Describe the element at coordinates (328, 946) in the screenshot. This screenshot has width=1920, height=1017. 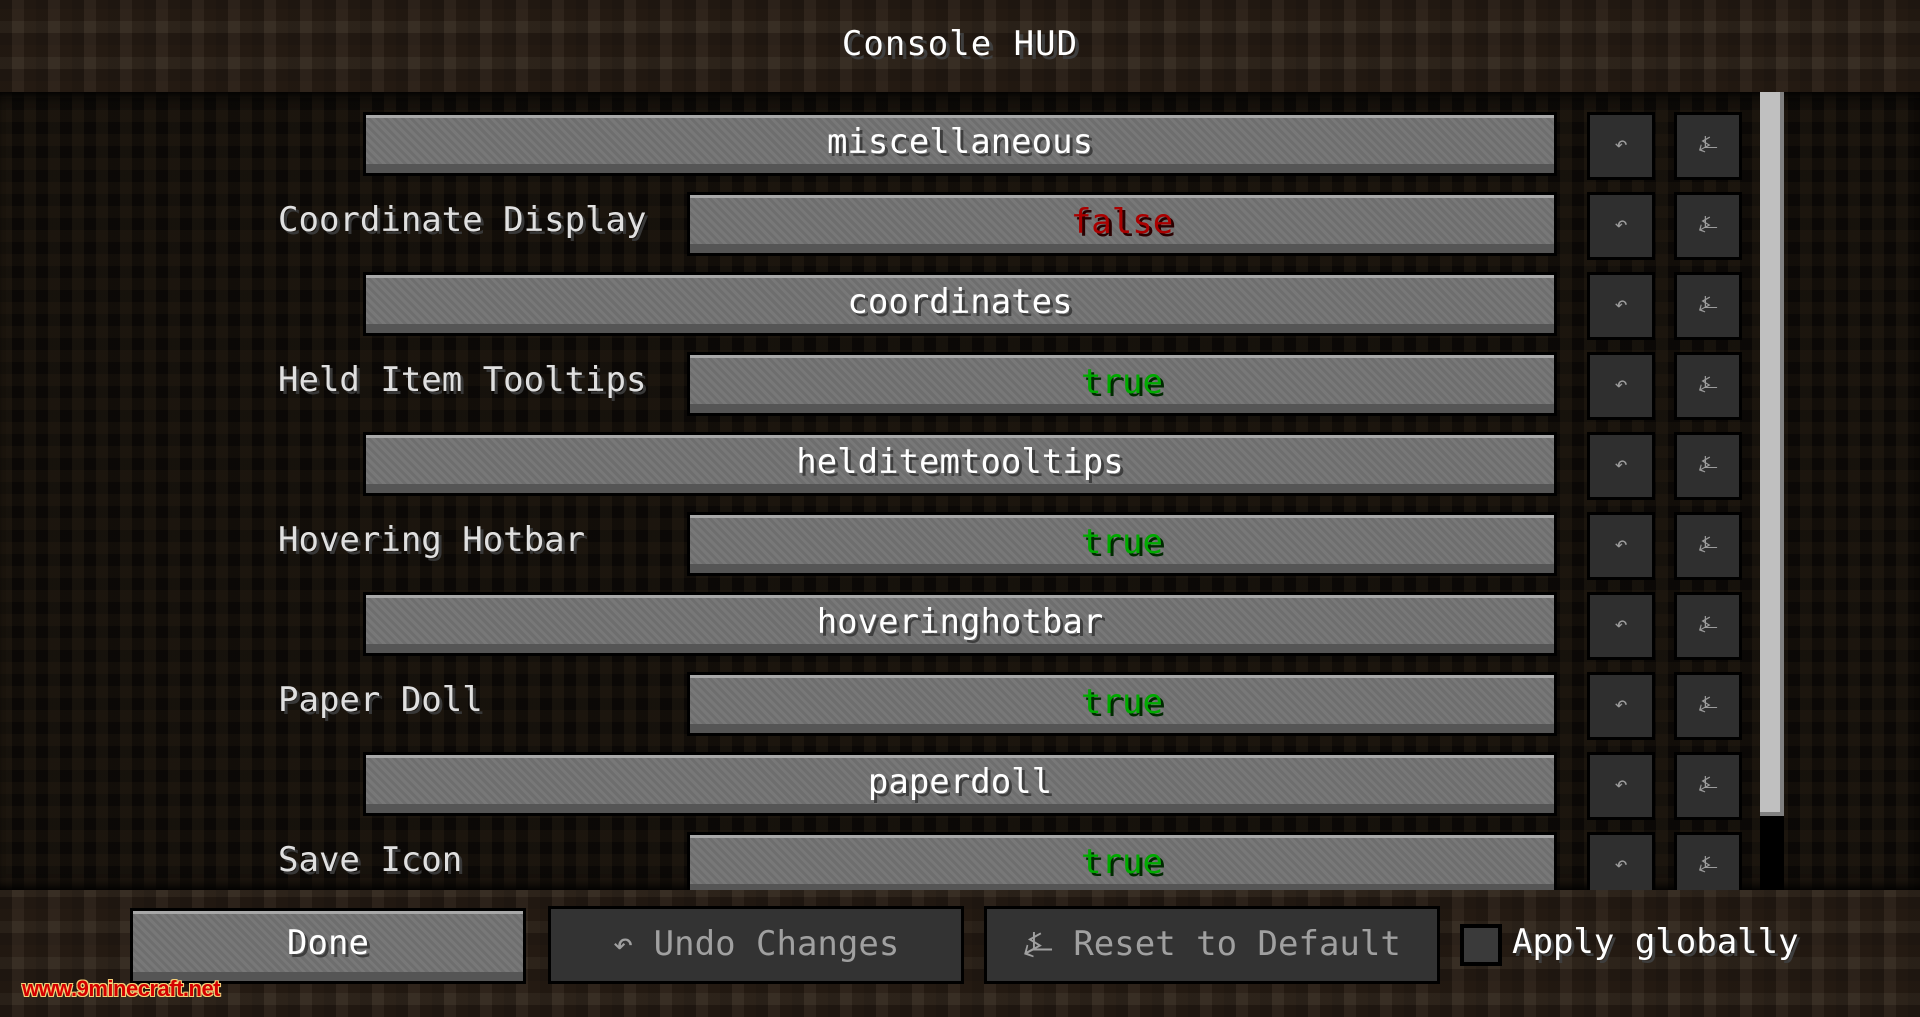
I see `done-button: Done` at that location.